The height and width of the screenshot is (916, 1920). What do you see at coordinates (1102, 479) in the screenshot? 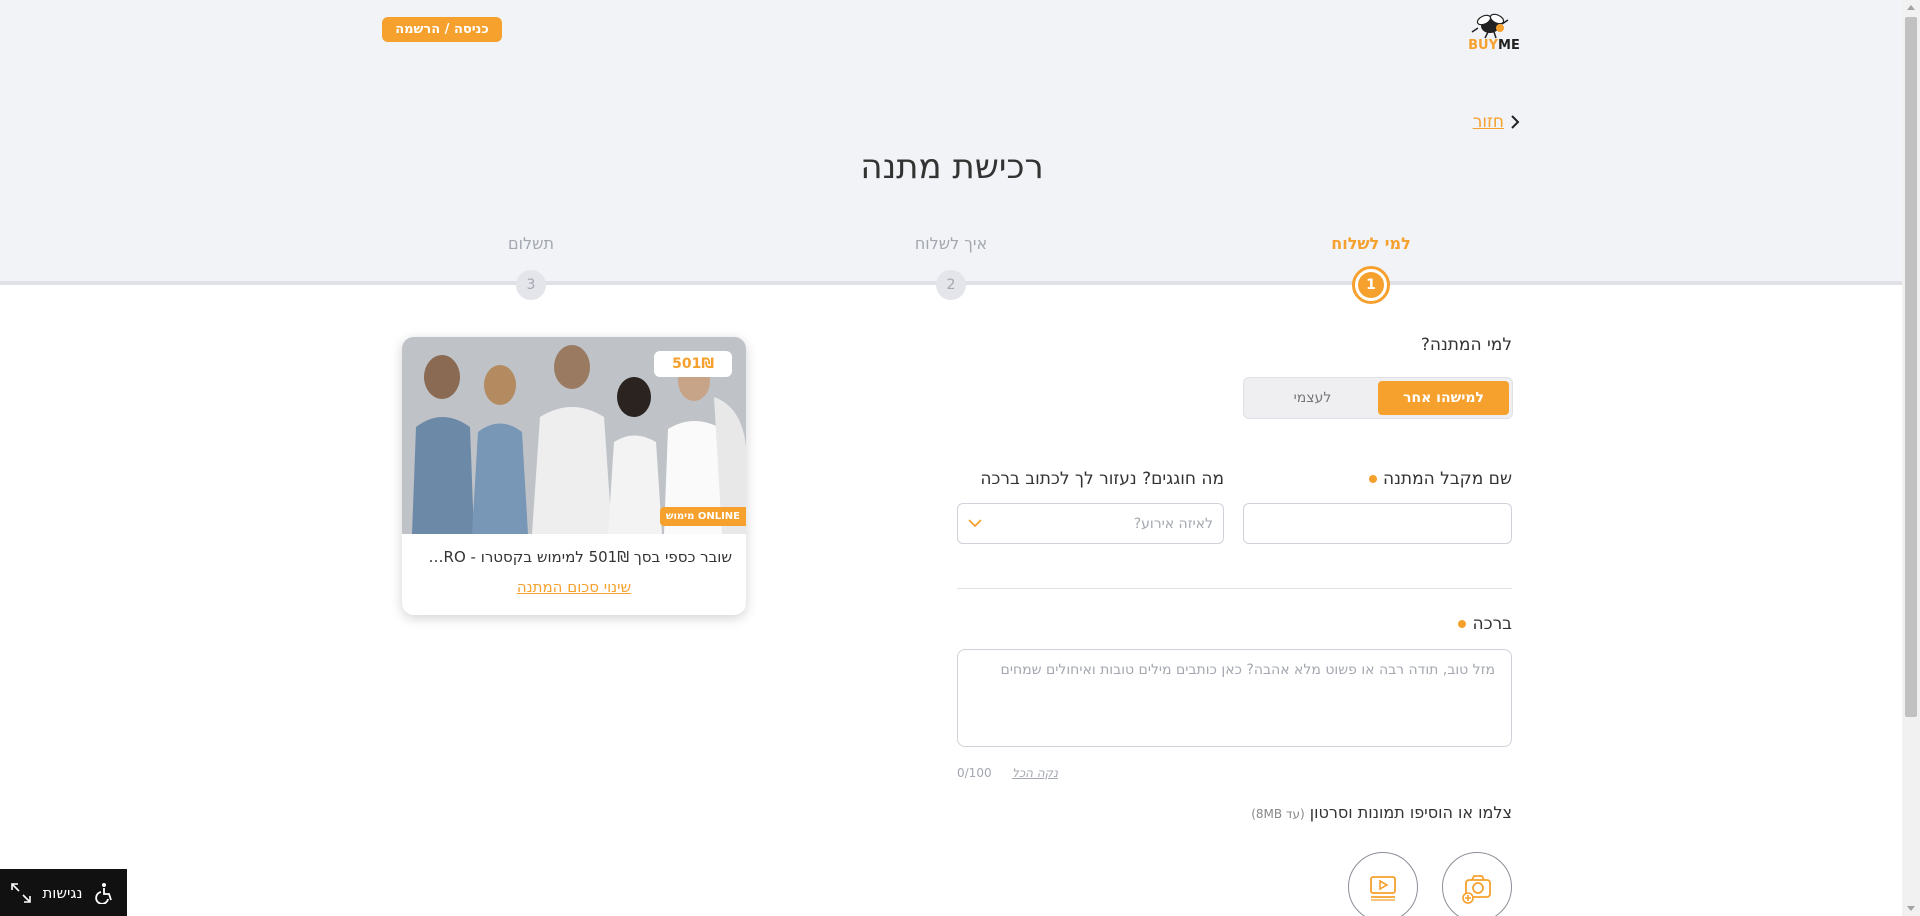
I see `occasion-label: מה חוגגים? נעזור לך לכתוב ברכה` at bounding box center [1102, 479].